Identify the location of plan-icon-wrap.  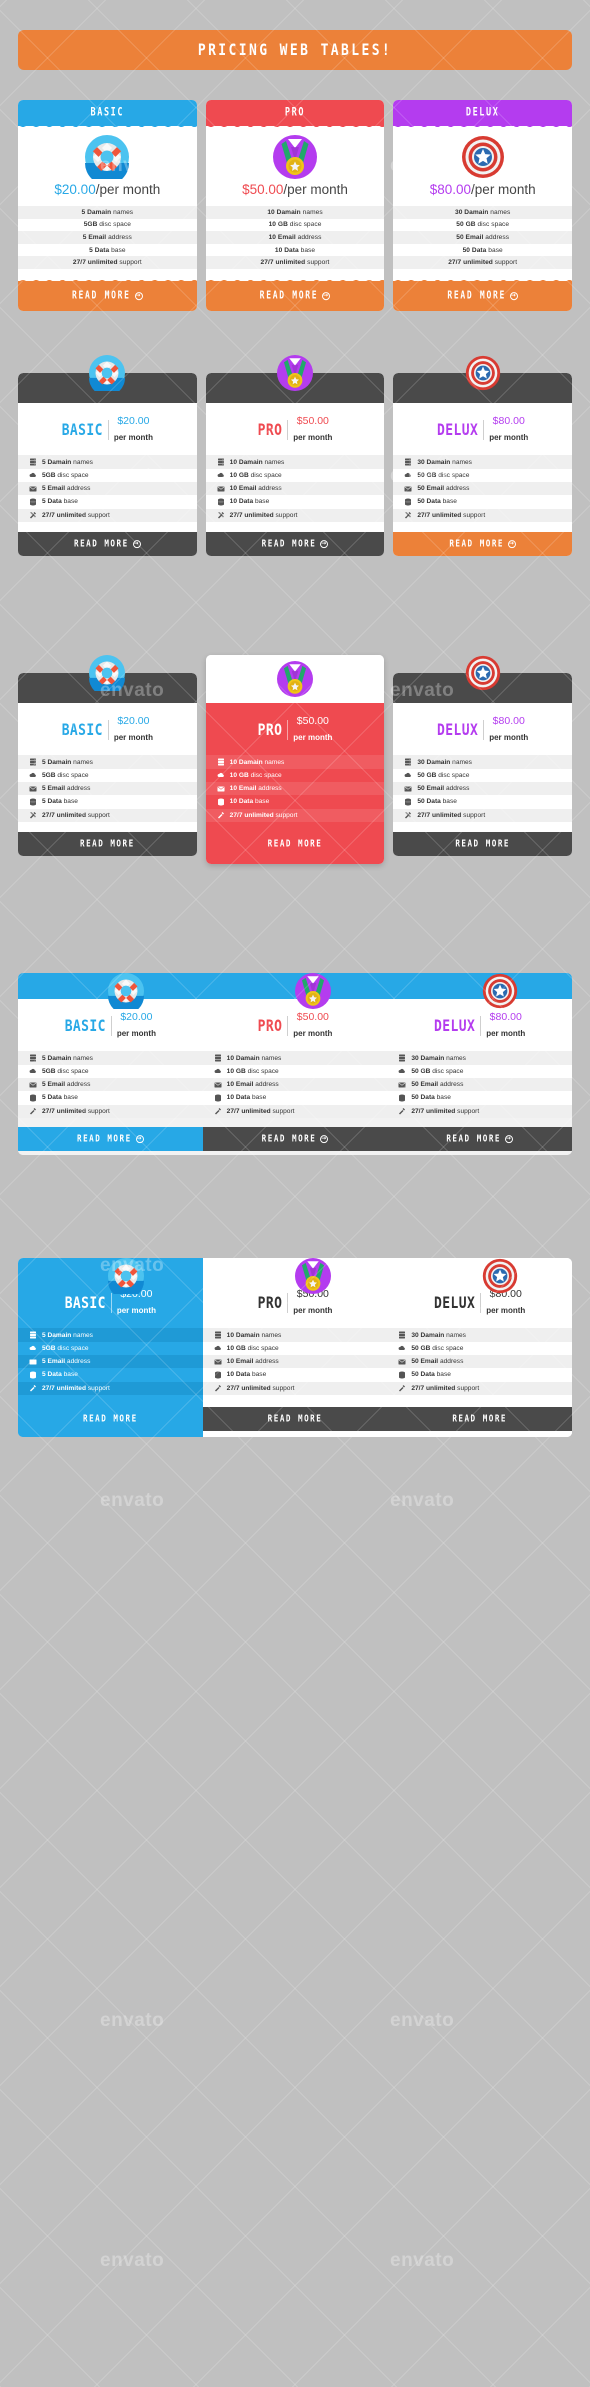
(482, 153).